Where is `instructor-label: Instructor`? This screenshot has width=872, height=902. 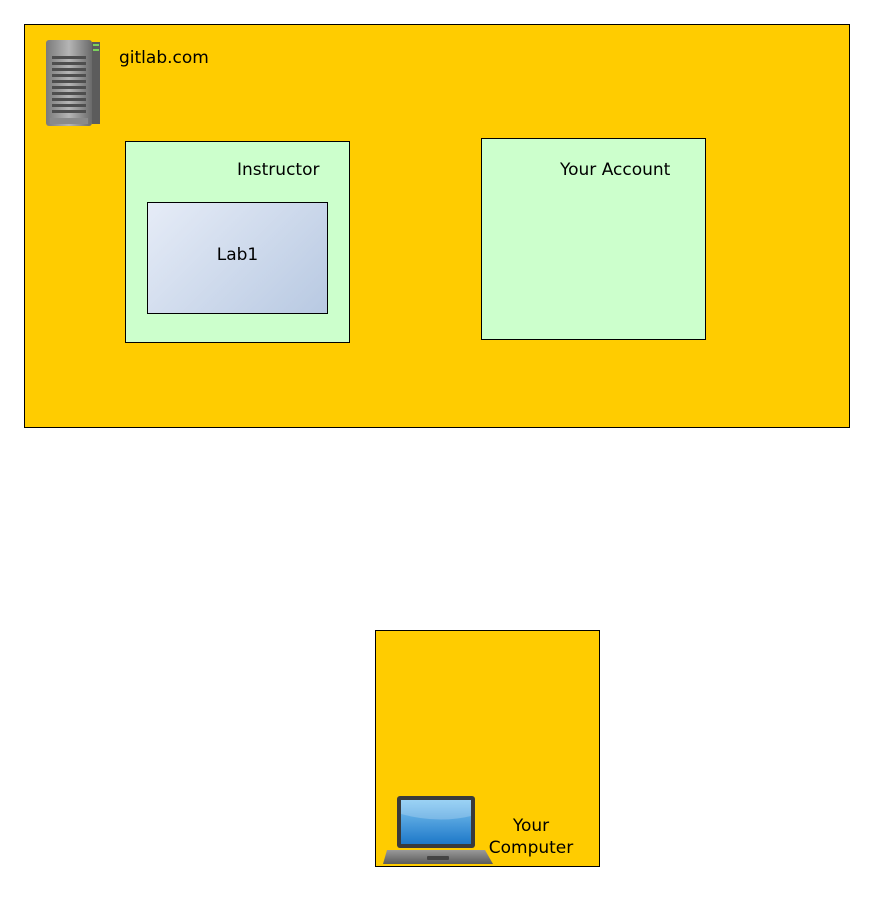 instructor-label: Instructor is located at coordinates (278, 170).